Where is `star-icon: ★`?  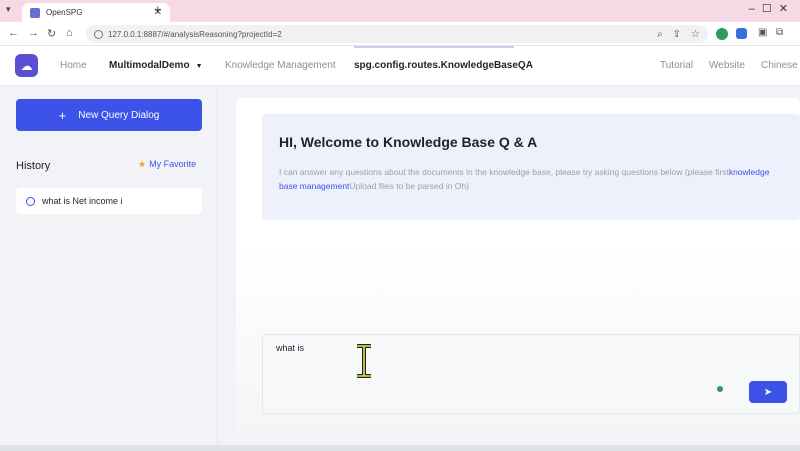 star-icon: ★ is located at coordinates (142, 164).